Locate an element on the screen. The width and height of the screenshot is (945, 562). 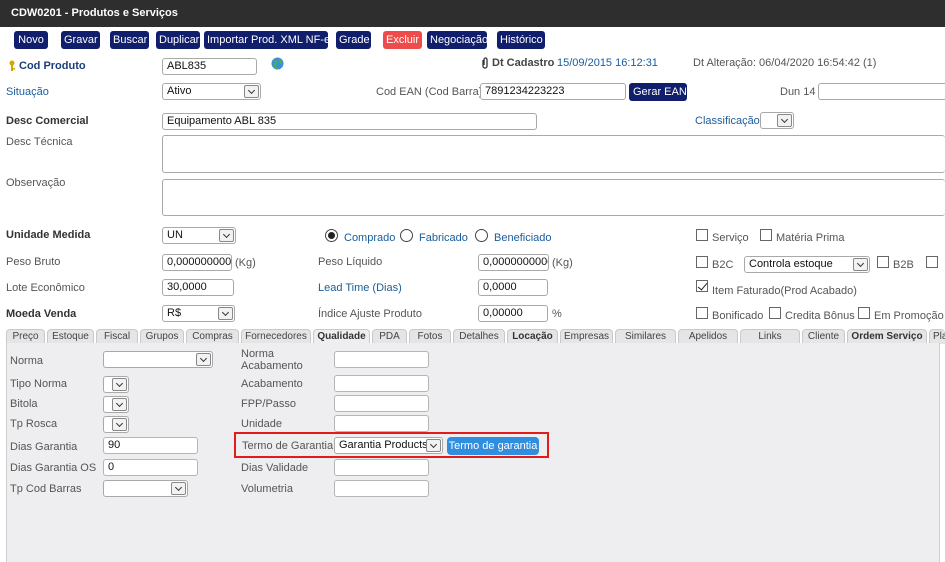
tab-cliente: Cliente is located at coordinates (823, 336).